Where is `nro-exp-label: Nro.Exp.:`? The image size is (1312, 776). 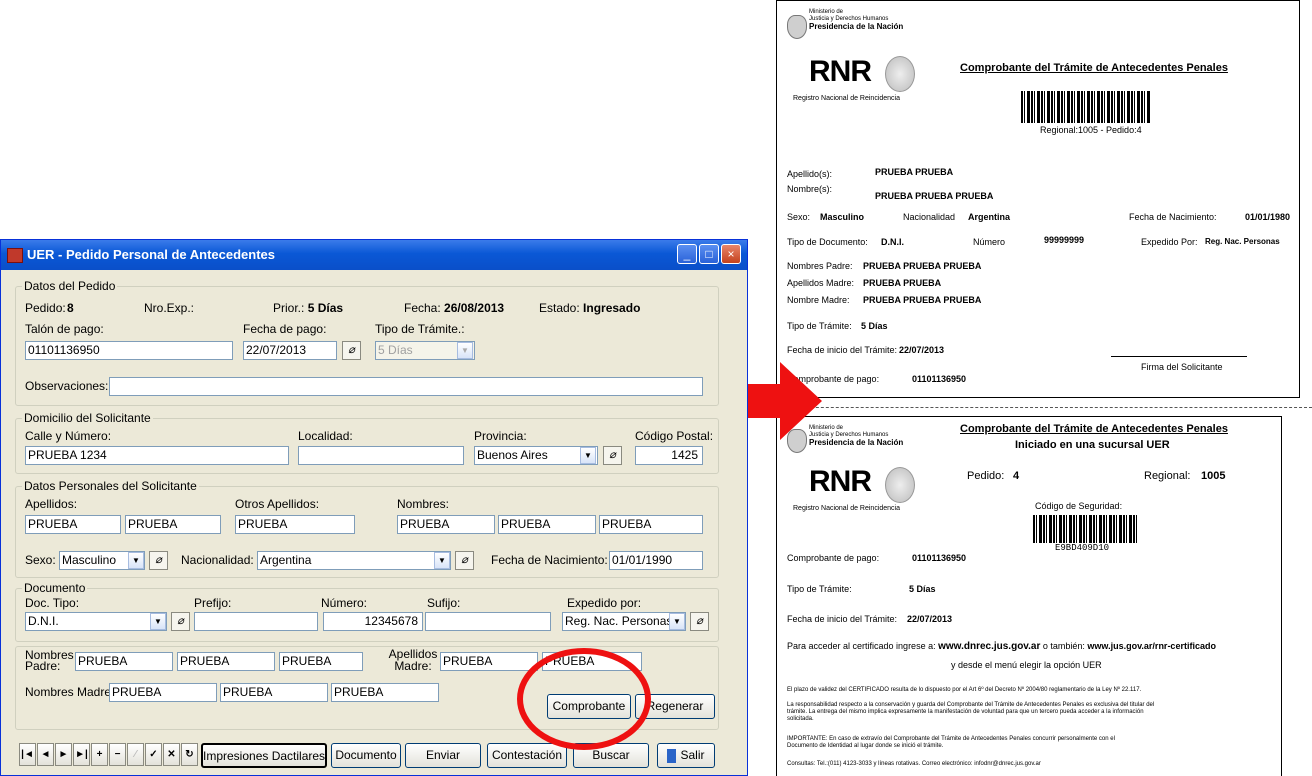 nro-exp-label: Nro.Exp.: is located at coordinates (169, 308).